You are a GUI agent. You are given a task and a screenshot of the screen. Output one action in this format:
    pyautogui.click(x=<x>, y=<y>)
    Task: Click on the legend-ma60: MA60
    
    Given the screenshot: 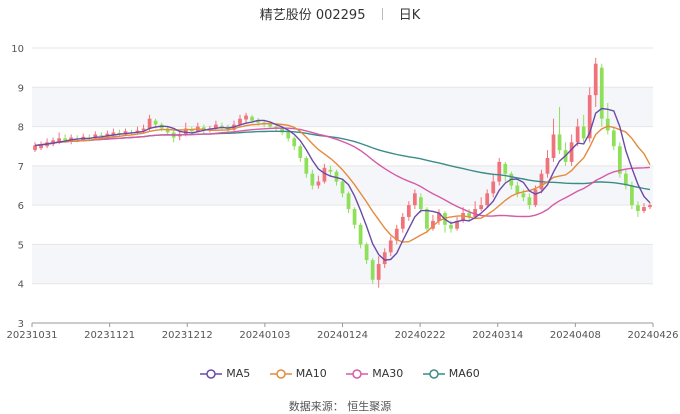 What is the action you would take?
    pyautogui.click(x=451, y=373)
    